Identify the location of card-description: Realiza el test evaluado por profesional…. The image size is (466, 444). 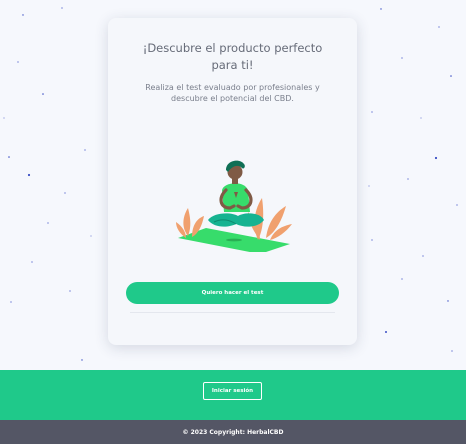
(232, 93).